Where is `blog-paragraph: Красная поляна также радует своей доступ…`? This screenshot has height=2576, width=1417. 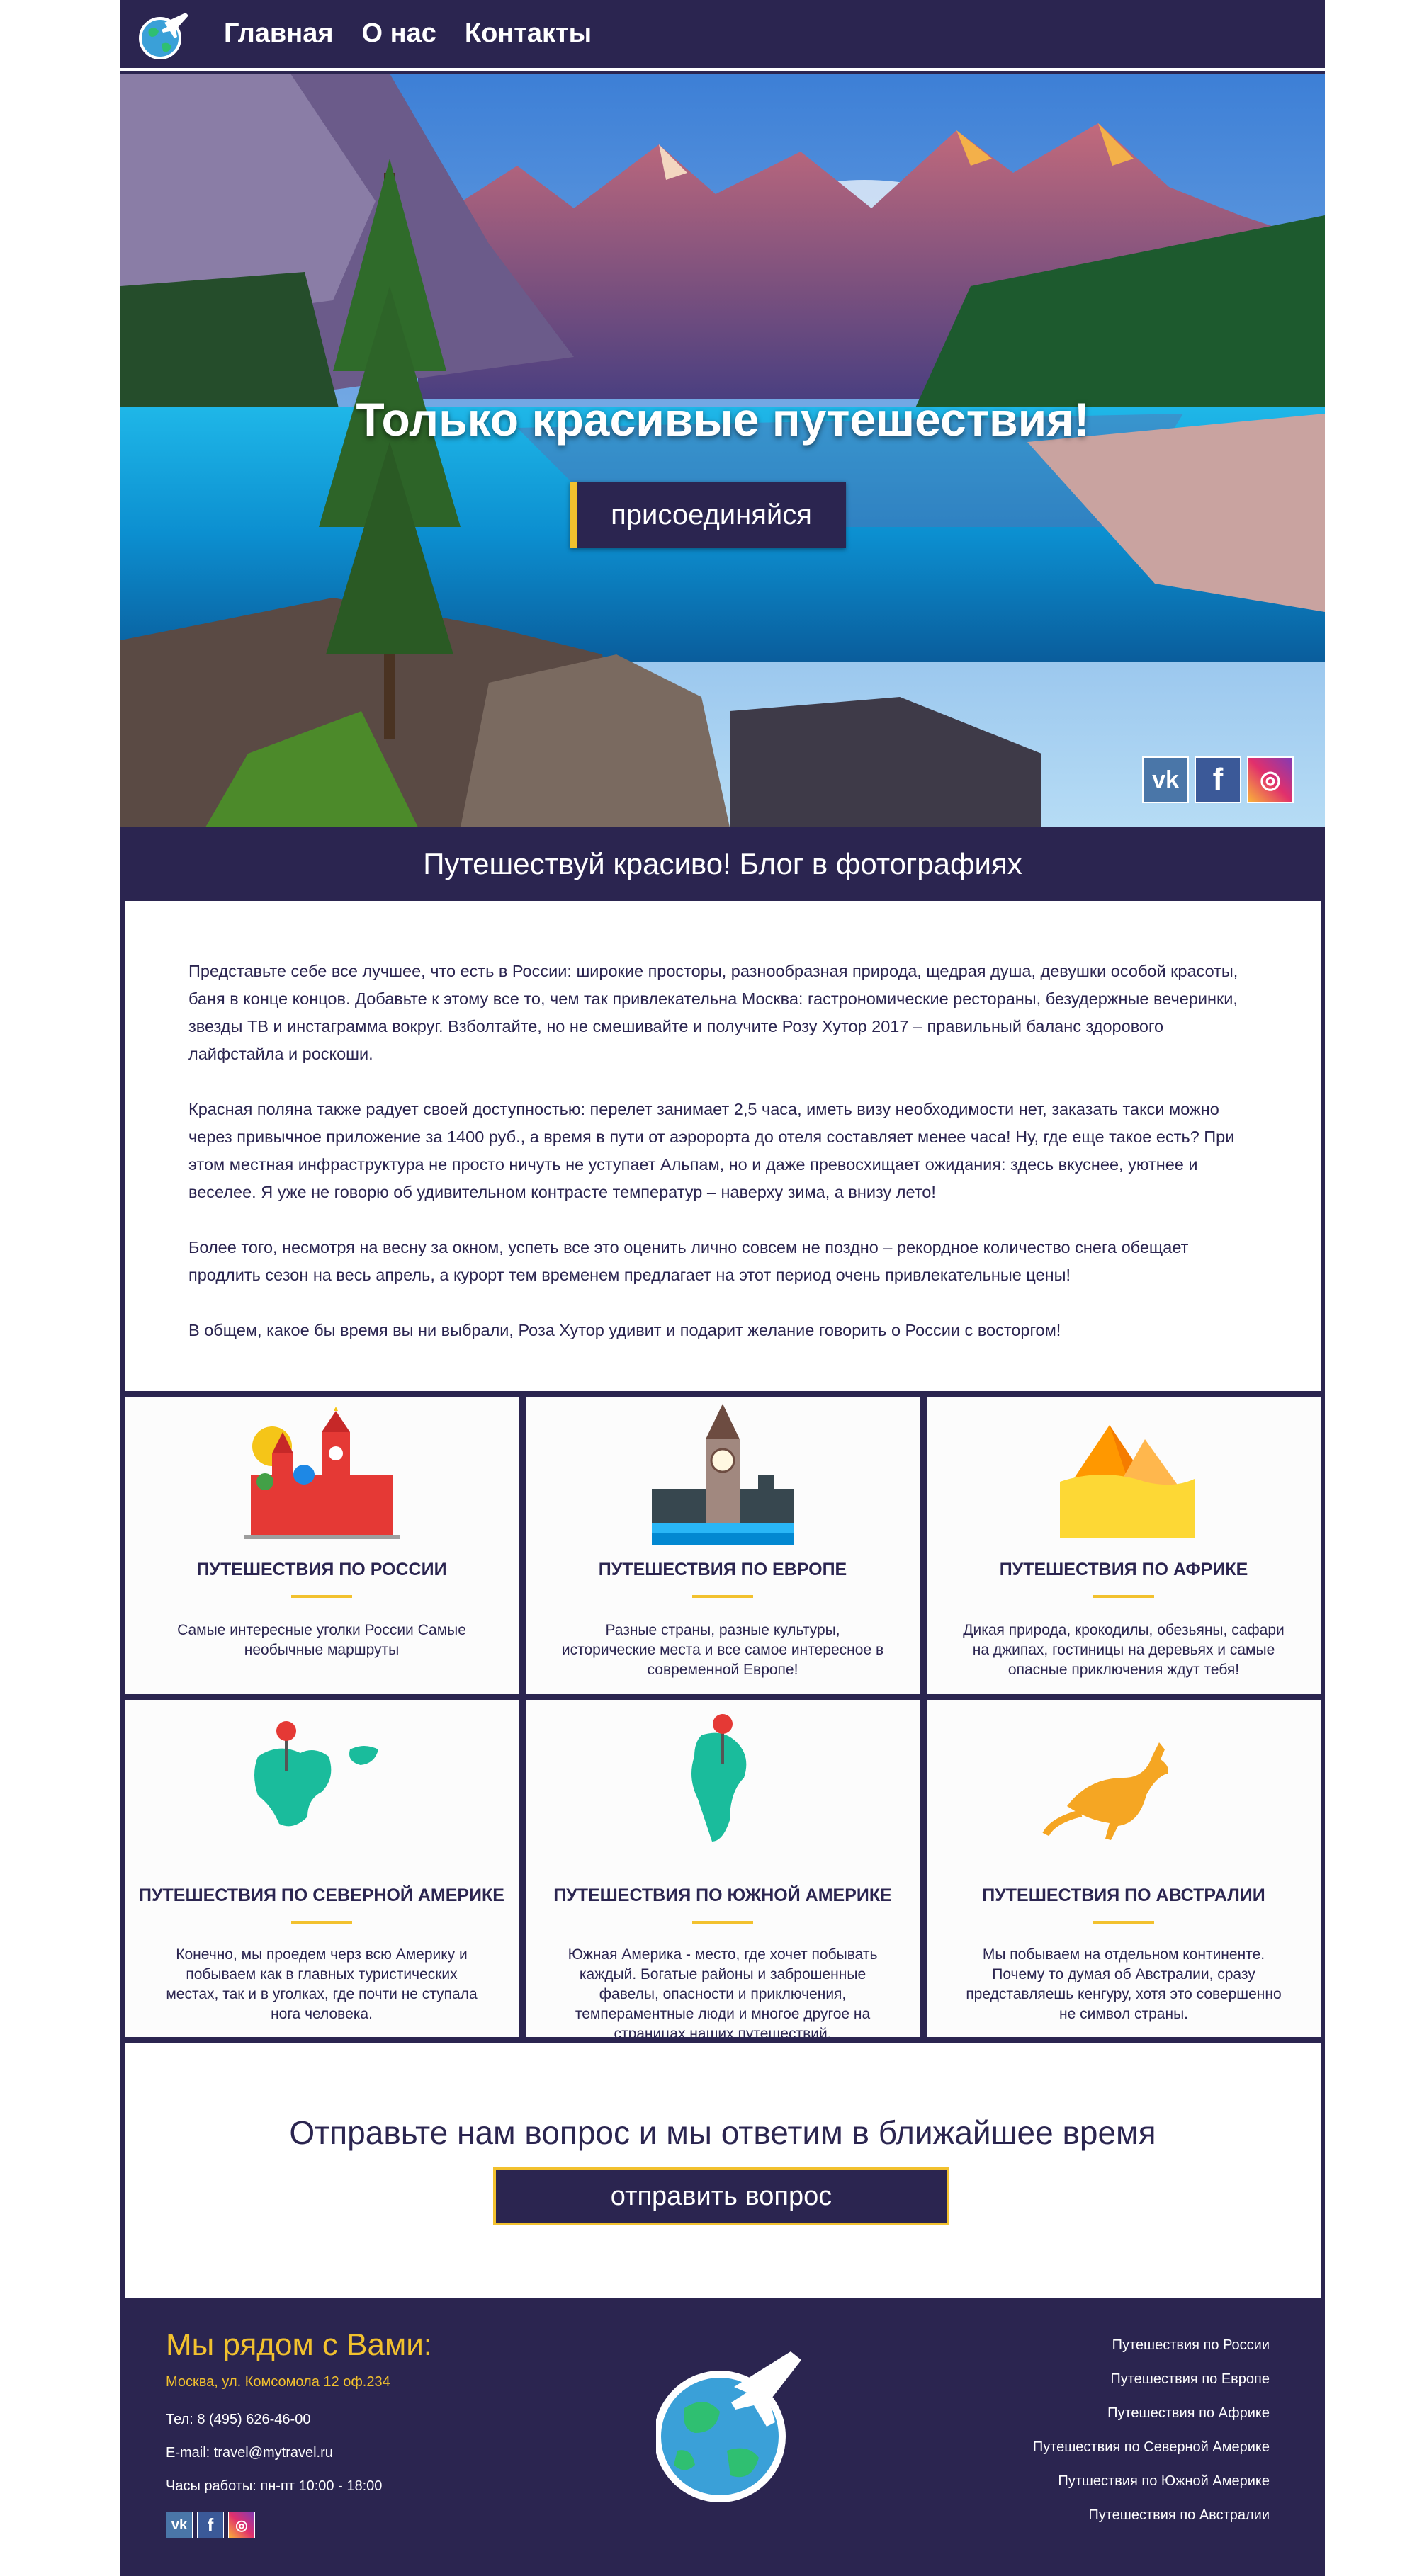
blog-paragraph: Красная поляна также радует своей доступ… is located at coordinates (711, 1150).